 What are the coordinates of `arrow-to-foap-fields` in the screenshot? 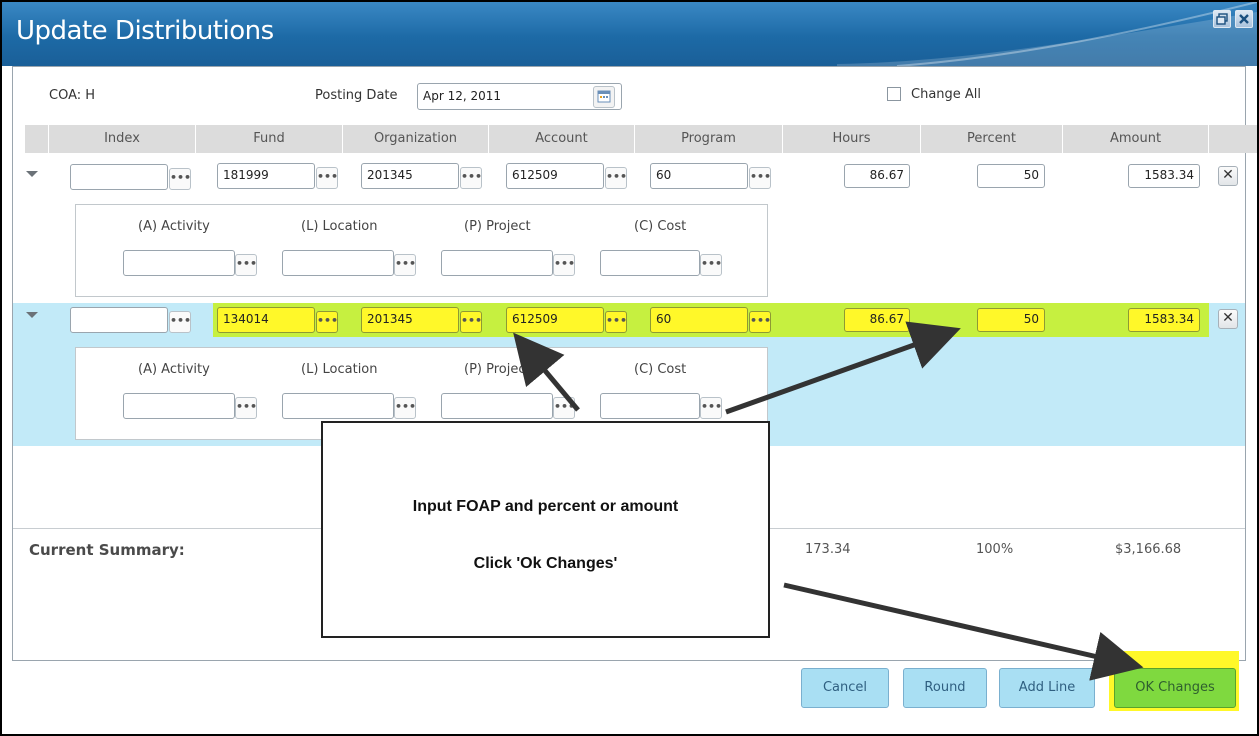 It's located at (546, 372).